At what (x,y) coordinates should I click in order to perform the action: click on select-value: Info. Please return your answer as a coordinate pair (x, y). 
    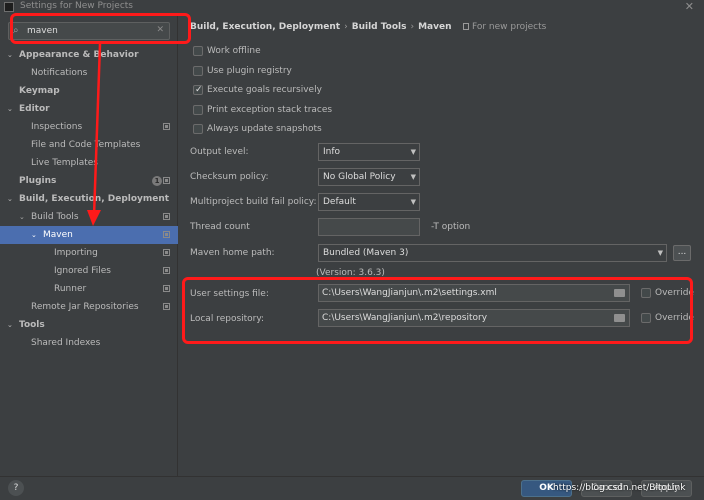
    Looking at the image, I should click on (332, 152).